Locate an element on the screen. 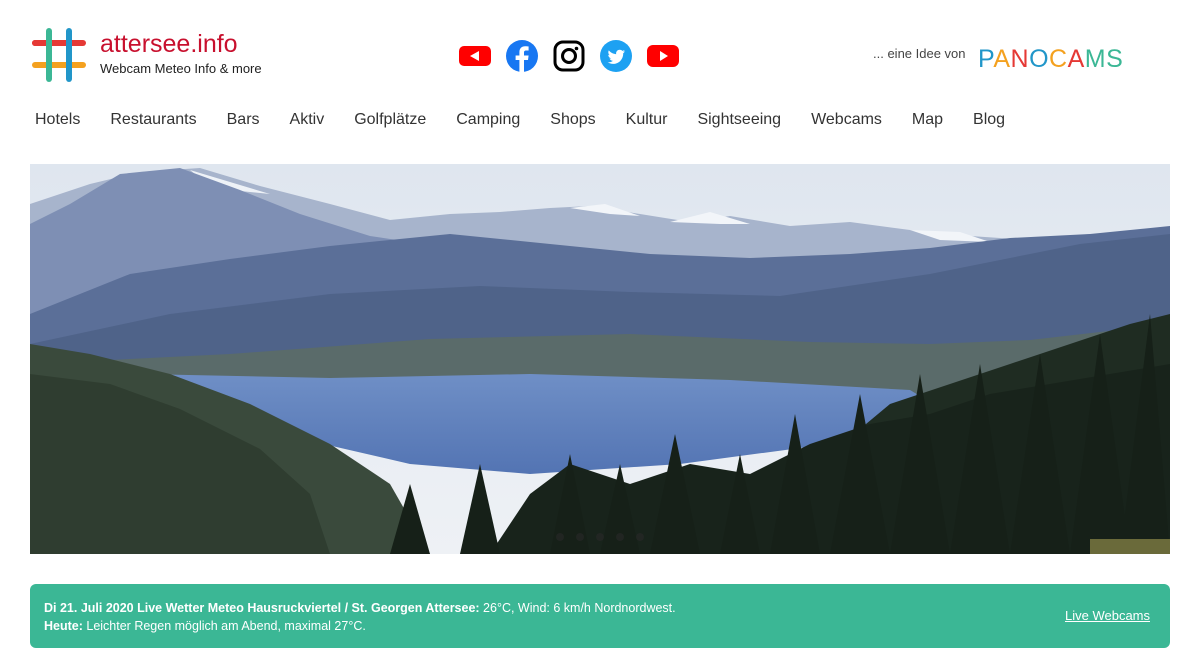 This screenshot has width=1200, height=660. nav-item-bars: Bars is located at coordinates (243, 120).